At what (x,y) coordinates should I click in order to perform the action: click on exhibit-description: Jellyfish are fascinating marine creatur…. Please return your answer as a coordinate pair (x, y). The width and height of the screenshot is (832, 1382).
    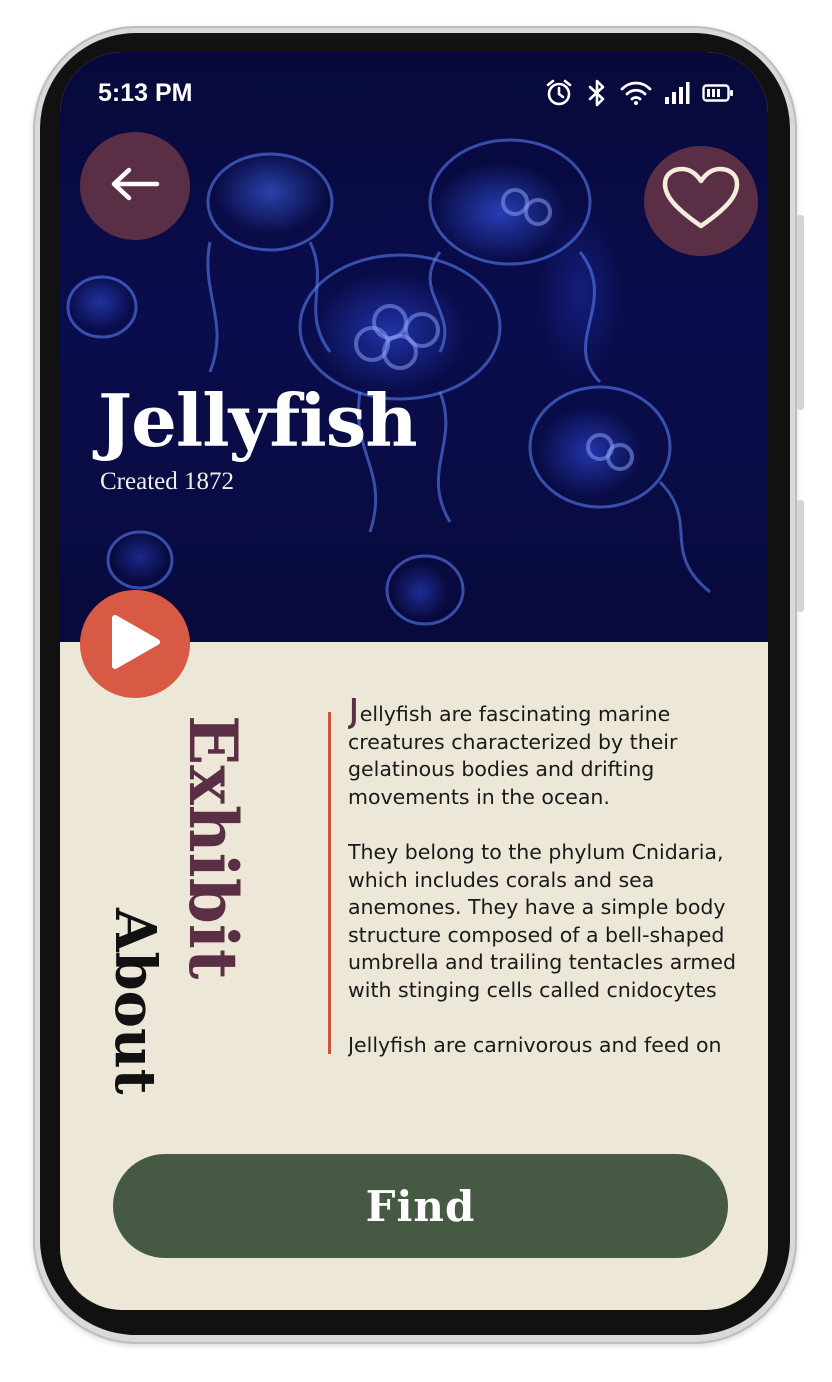
    Looking at the image, I should click on (548, 894).